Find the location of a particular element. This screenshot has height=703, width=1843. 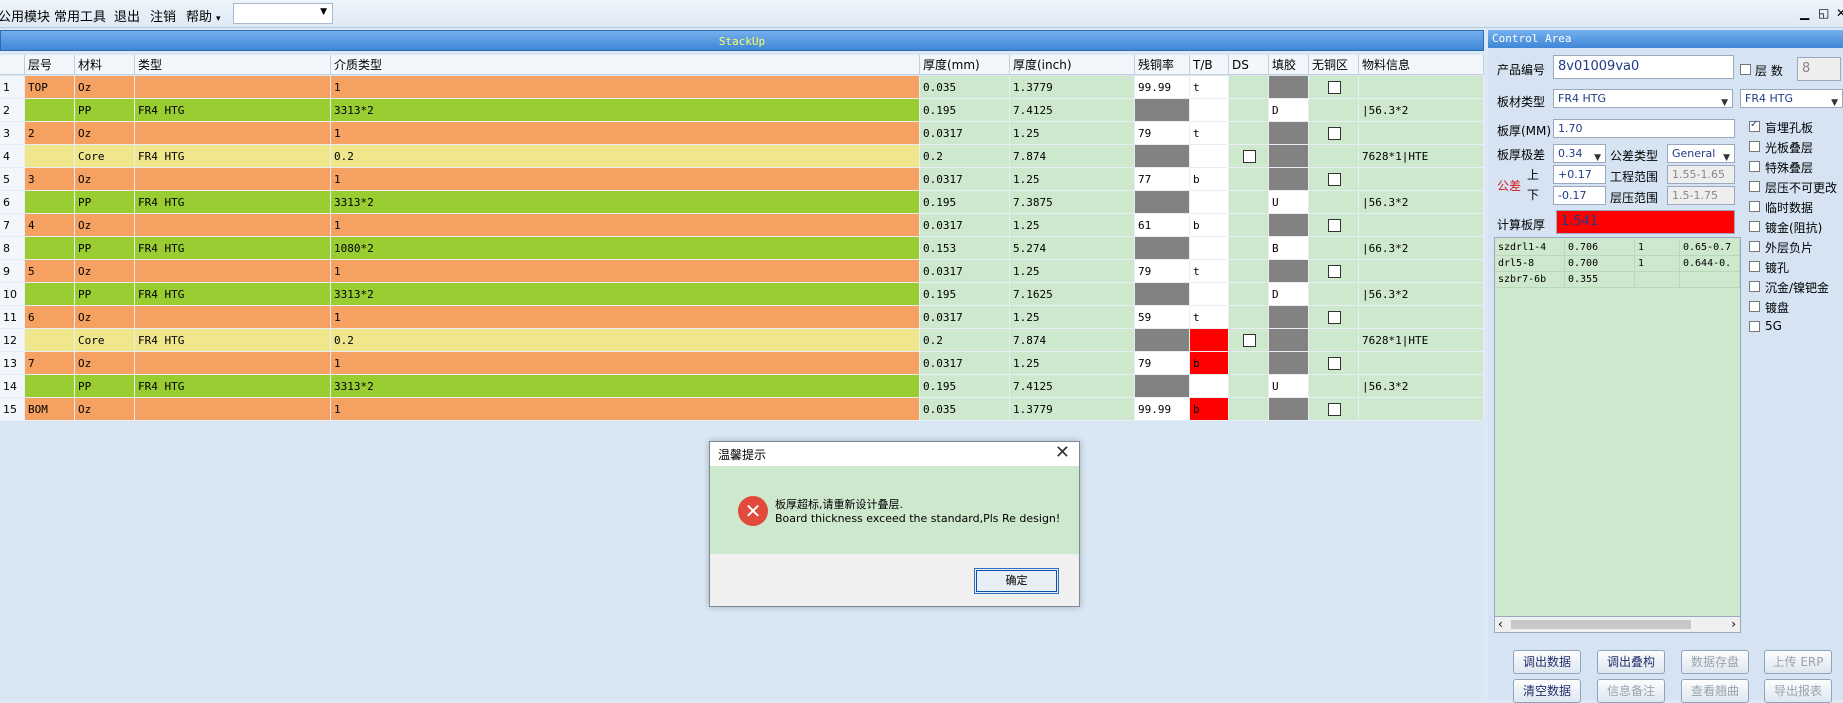

layer-cell: 6 is located at coordinates (50, 317).